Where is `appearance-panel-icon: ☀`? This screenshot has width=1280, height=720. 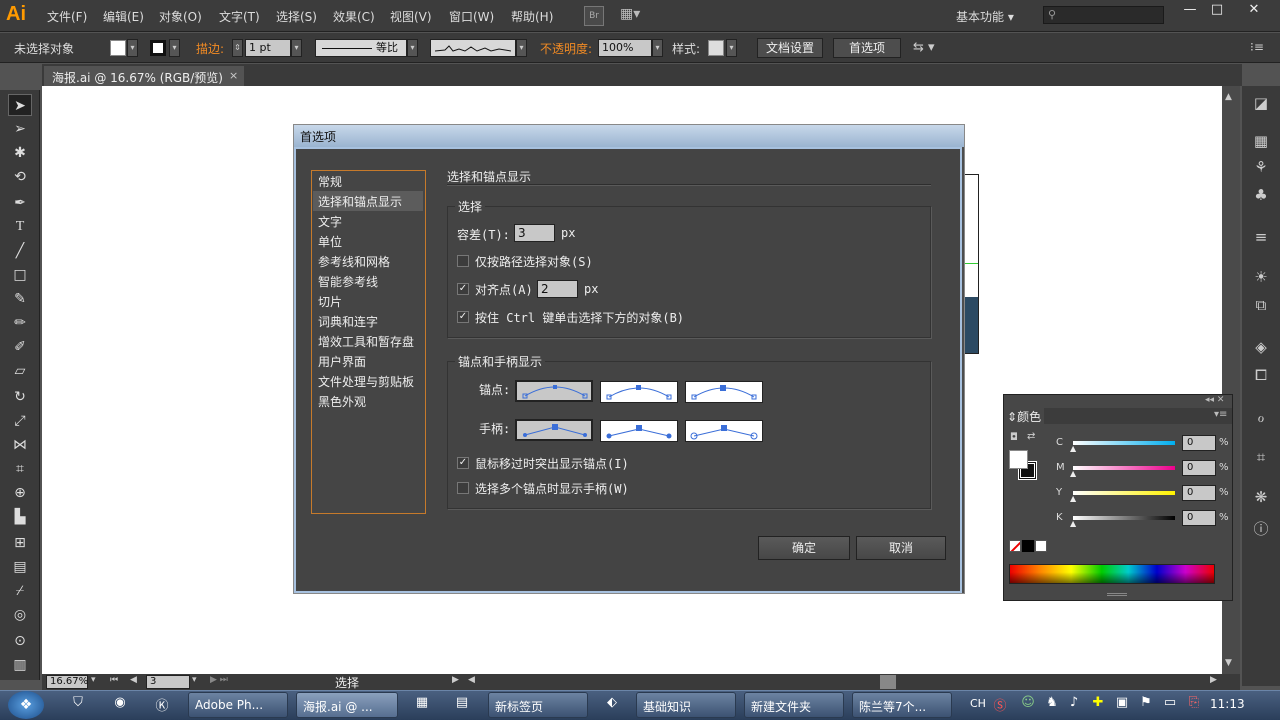 appearance-panel-icon: ☀ is located at coordinates (1261, 279).